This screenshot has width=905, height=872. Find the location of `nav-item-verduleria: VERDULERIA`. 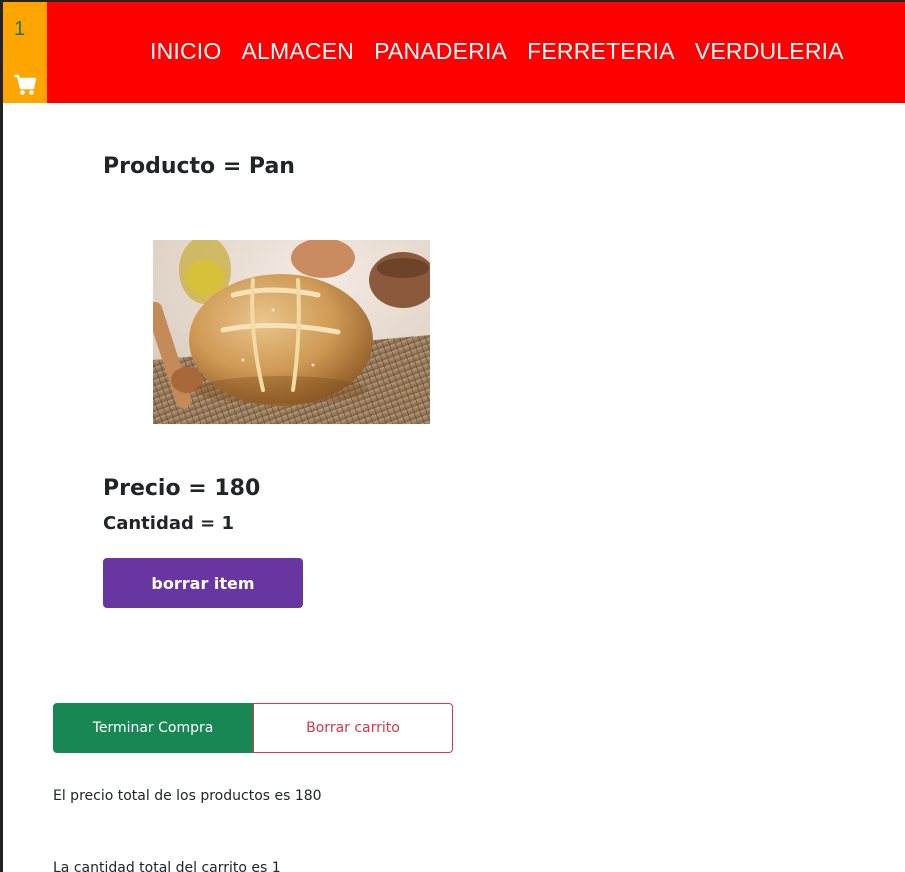

nav-item-verduleria: VERDULERIA is located at coordinates (769, 51).